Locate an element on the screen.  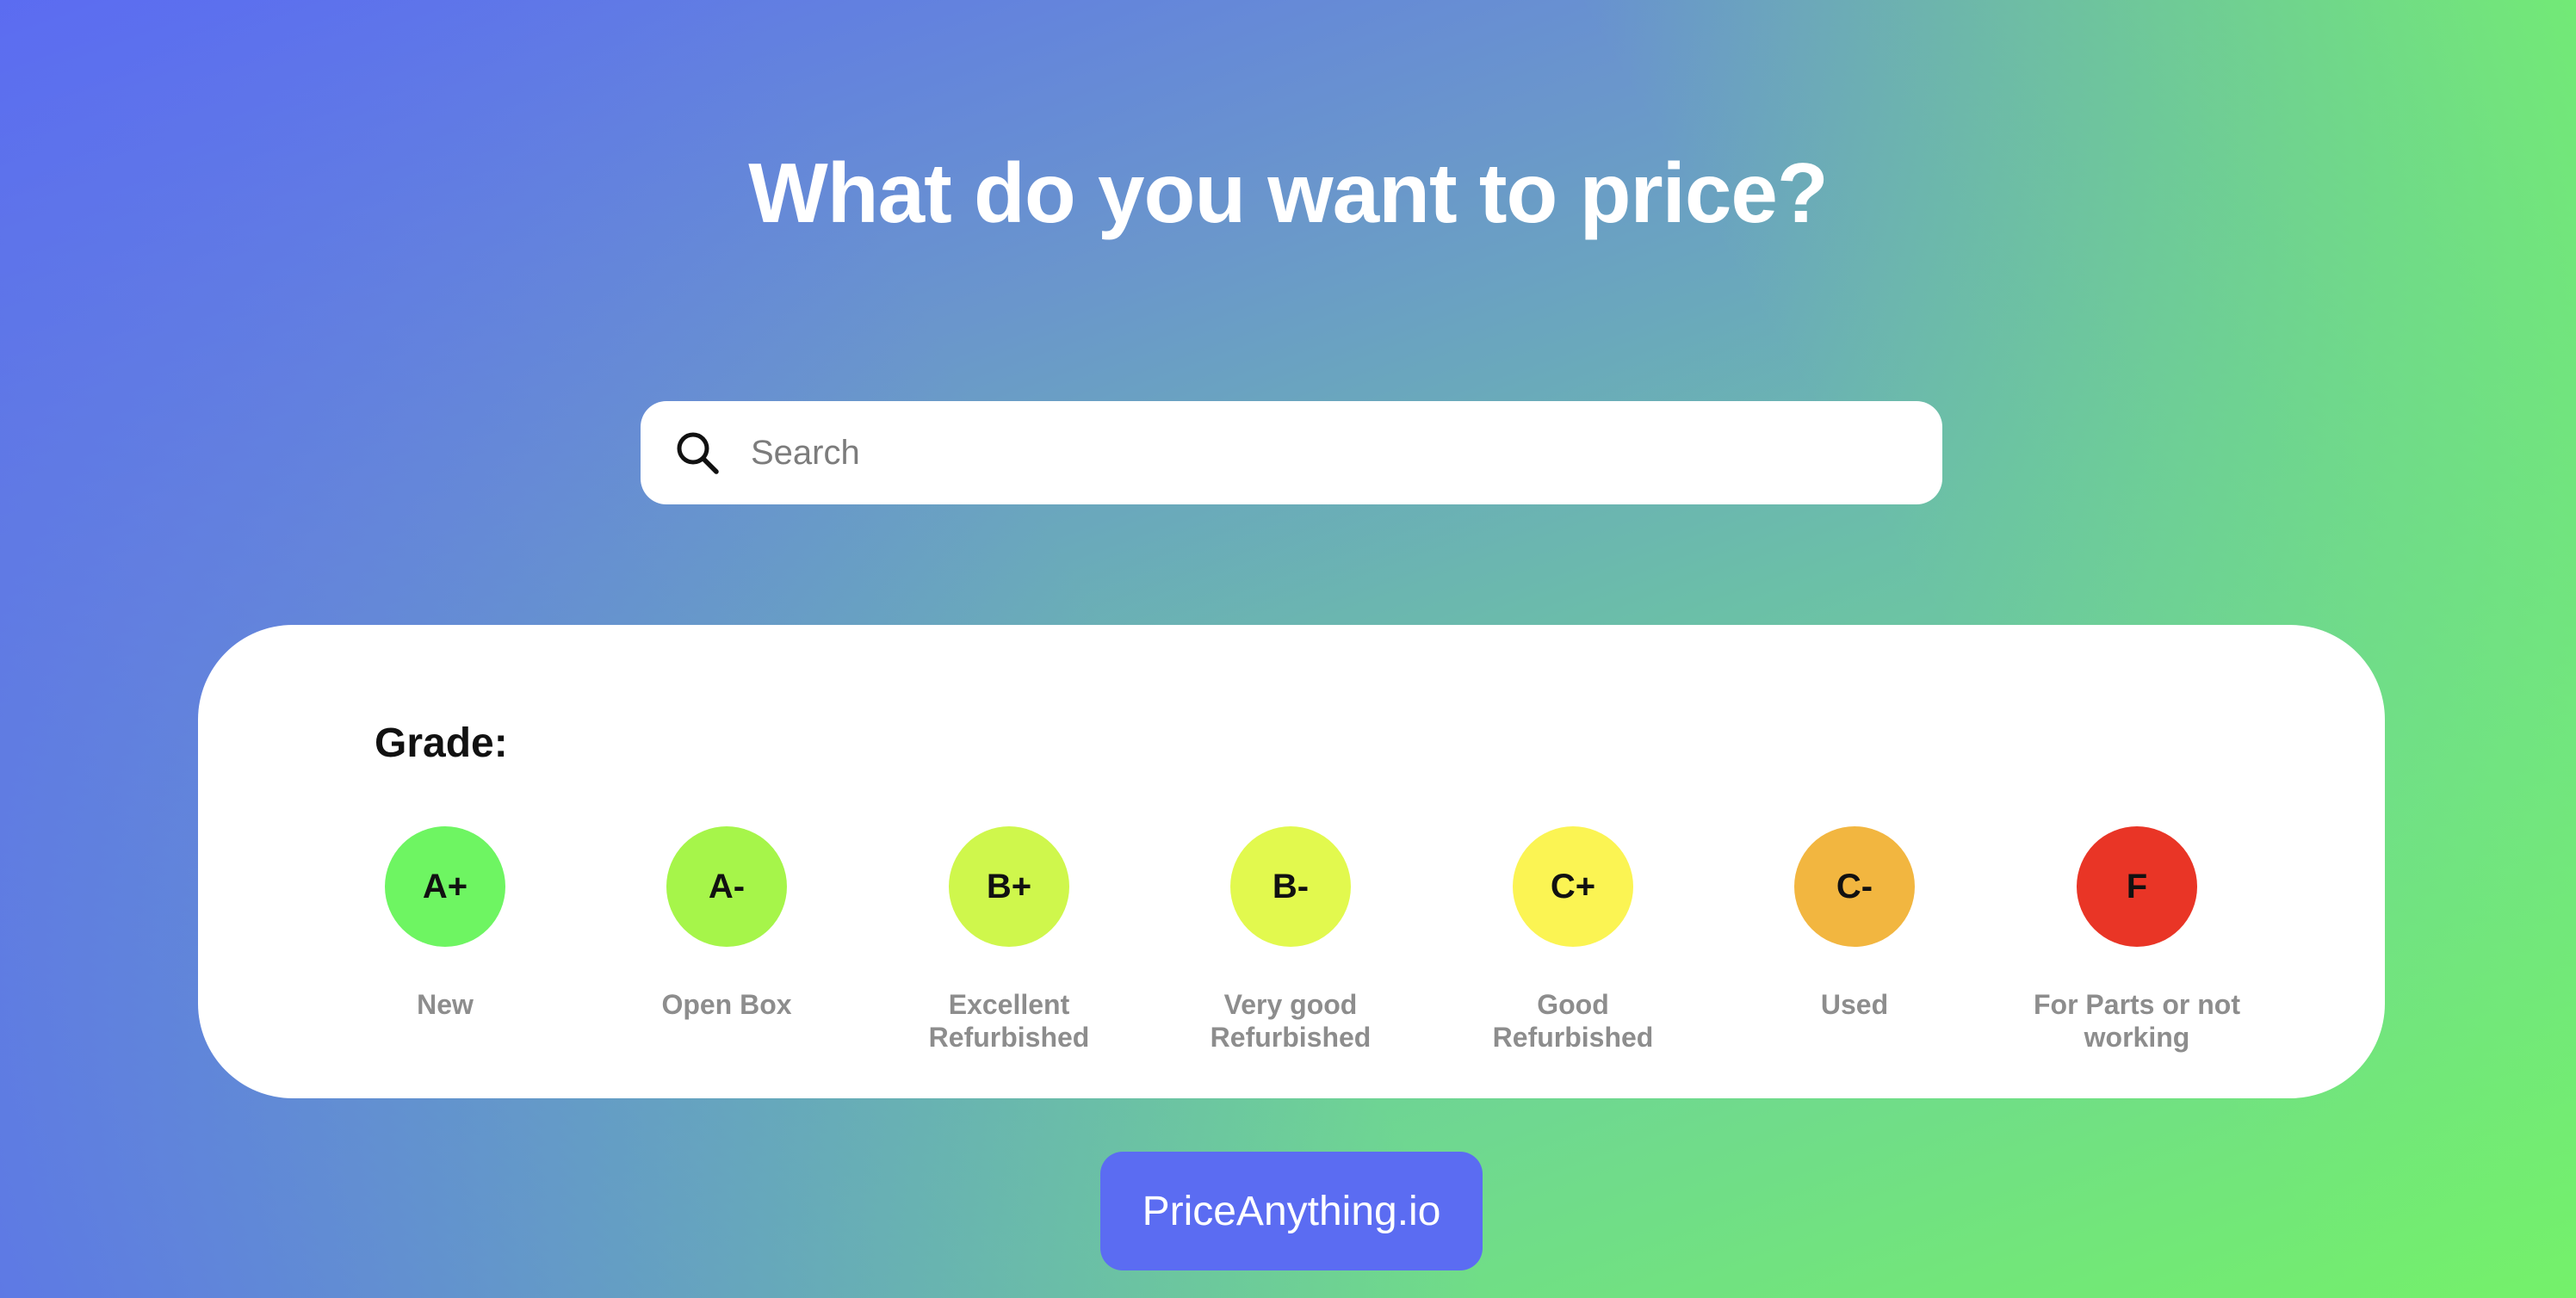
grade-description: Open Box is located at coordinates (726, 1005).